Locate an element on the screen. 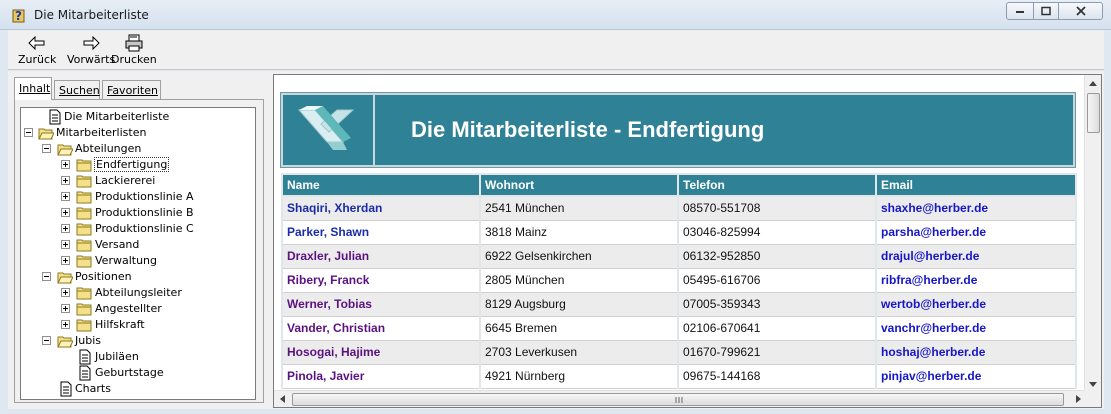 The width and height of the screenshot is (1111, 414). horizontal-scroll-thumb is located at coordinates (678, 399).